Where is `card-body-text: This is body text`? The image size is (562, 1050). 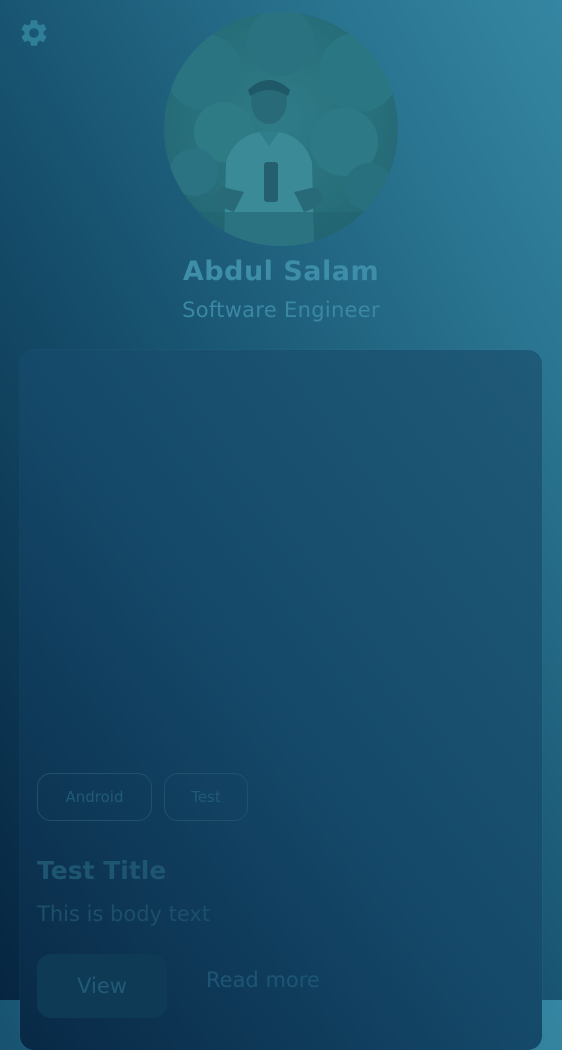
card-body-text: This is body text is located at coordinates (124, 914).